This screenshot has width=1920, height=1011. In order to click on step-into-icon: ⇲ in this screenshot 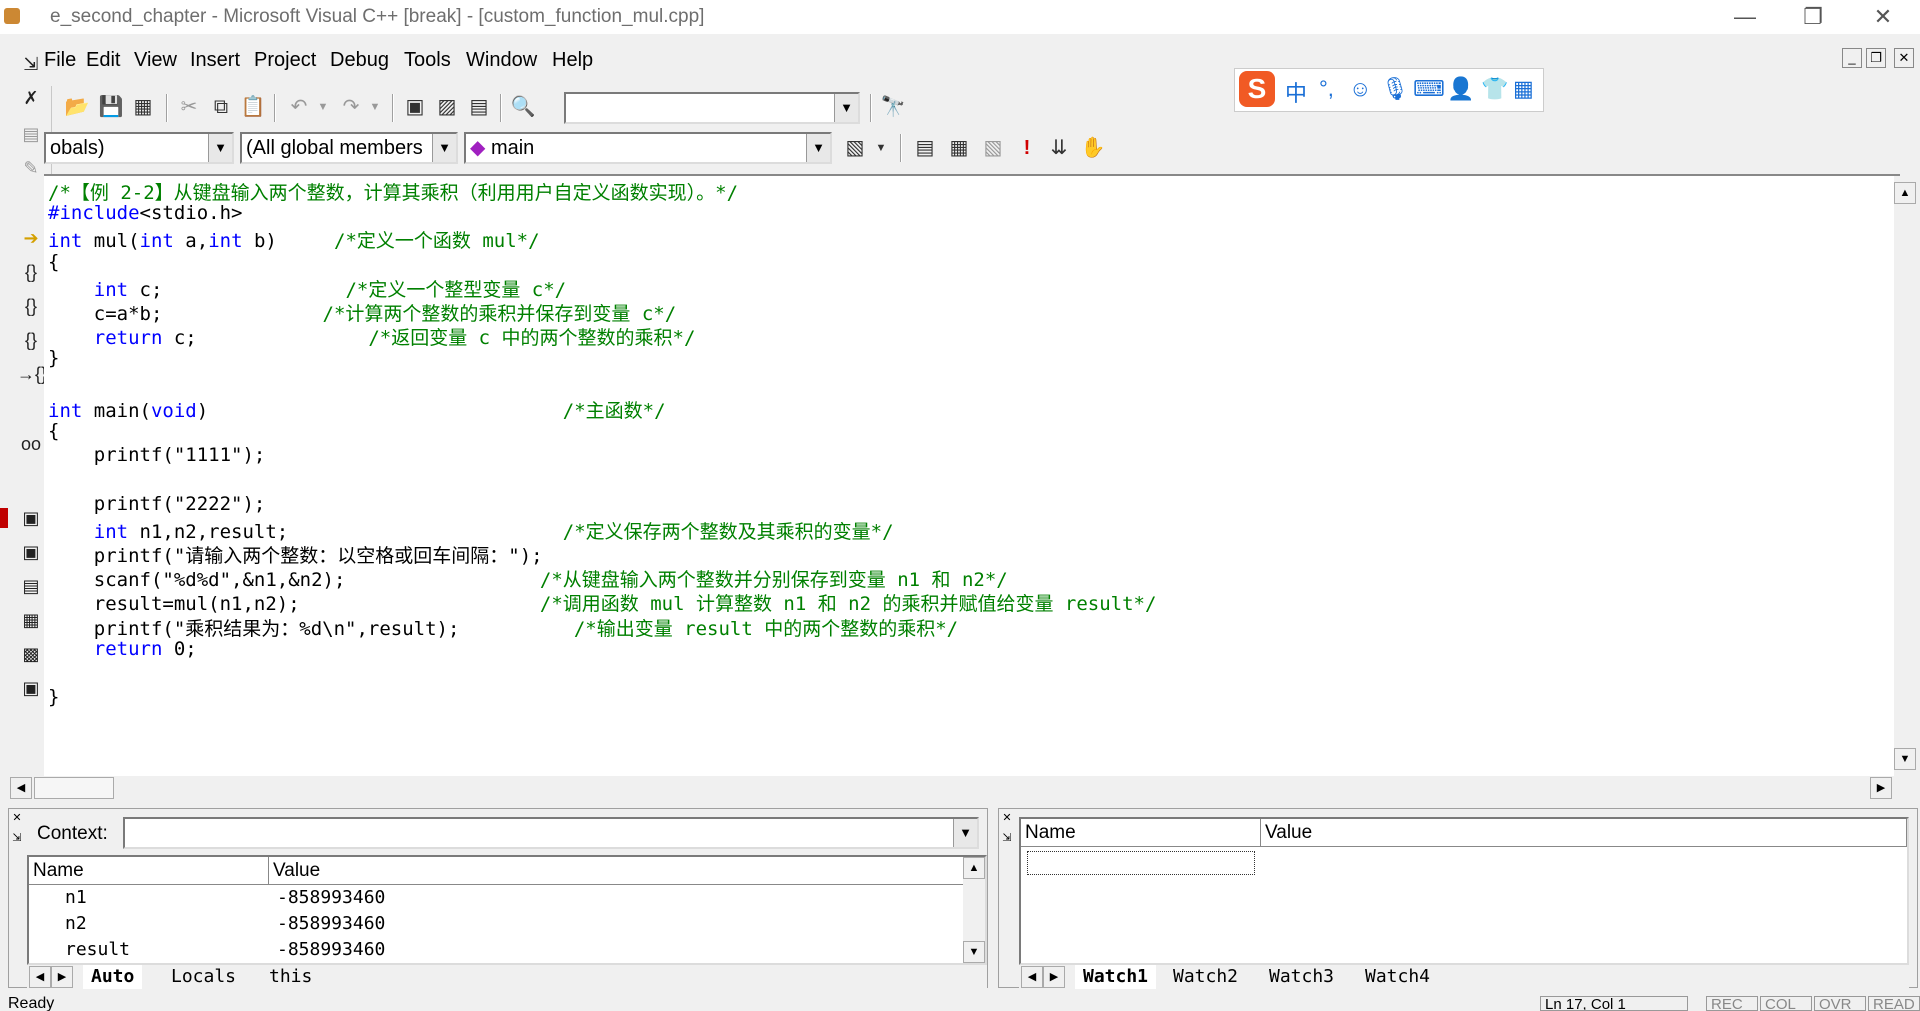, I will do `click(31, 64)`.